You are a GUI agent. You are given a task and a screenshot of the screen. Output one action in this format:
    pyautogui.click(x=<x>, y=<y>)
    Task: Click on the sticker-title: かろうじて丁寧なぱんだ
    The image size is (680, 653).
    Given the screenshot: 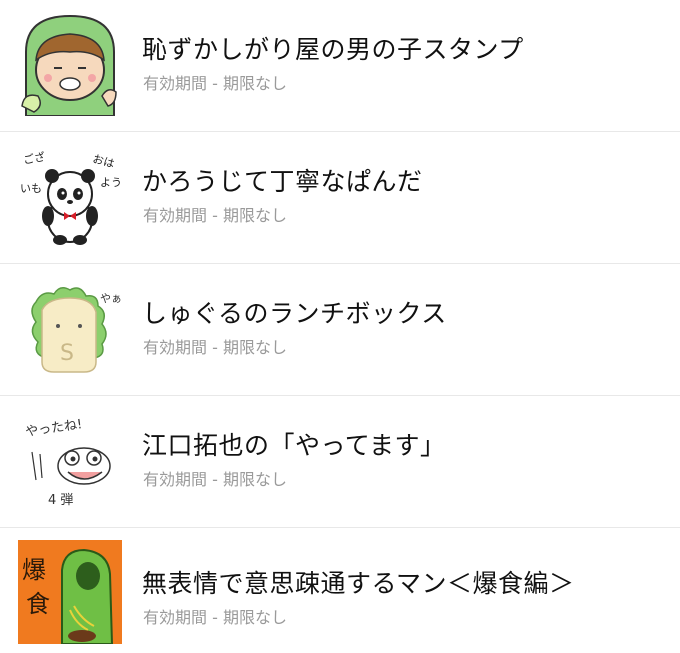 What is the action you would take?
    pyautogui.click(x=282, y=181)
    